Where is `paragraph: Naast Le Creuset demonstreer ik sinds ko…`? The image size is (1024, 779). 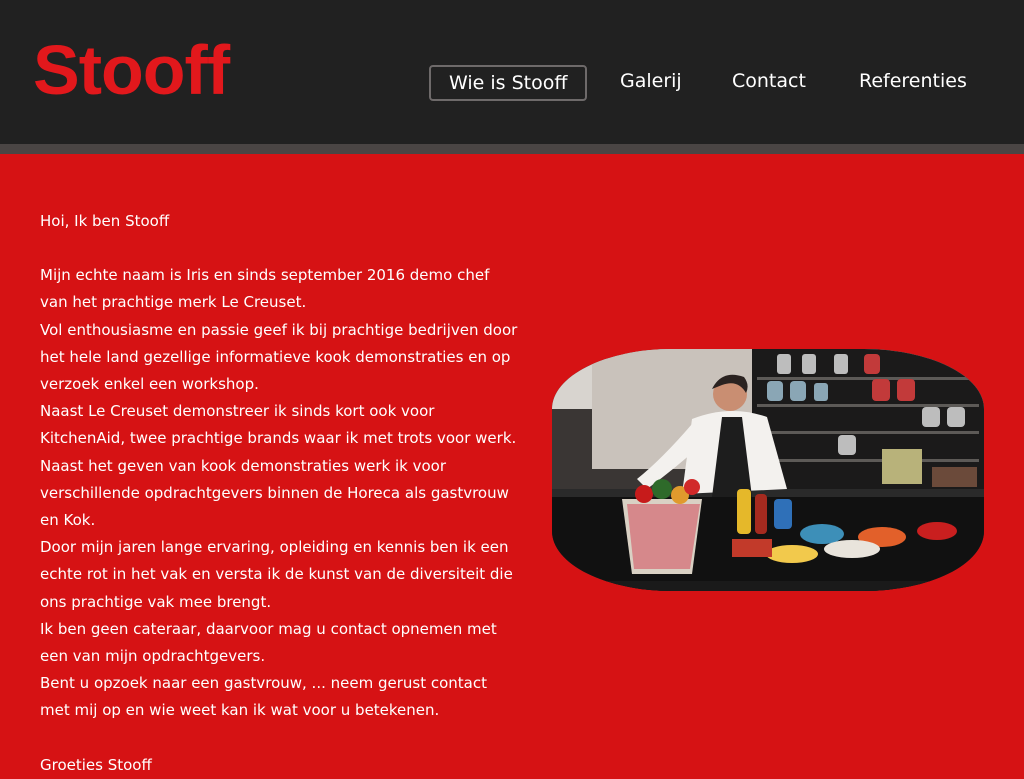
paragraph: Naast Le Creuset demonstreer ik sinds ko… is located at coordinates (278, 425).